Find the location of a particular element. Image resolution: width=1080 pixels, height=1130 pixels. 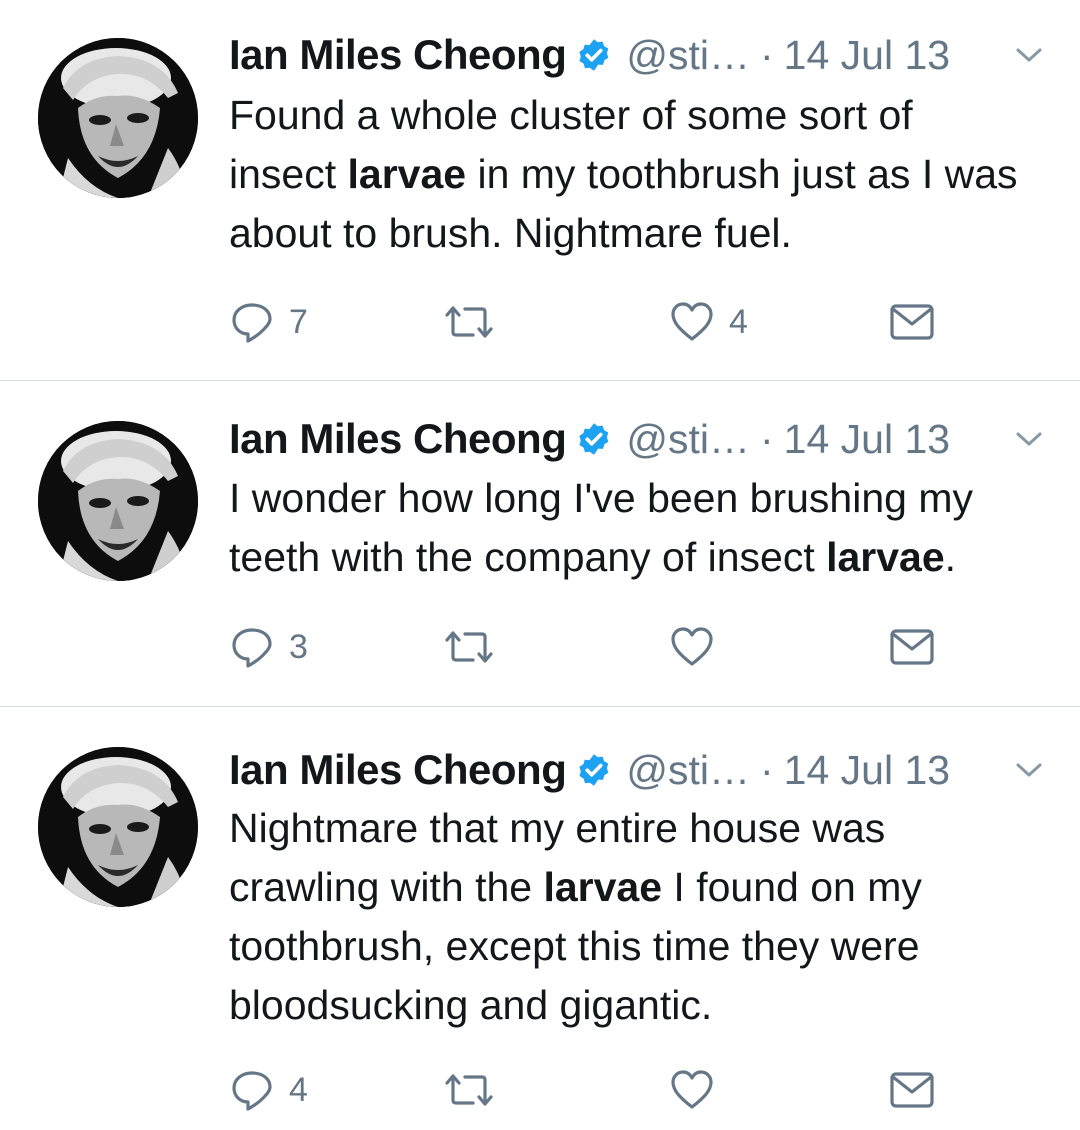

like-count: 4 is located at coordinates (738, 321).